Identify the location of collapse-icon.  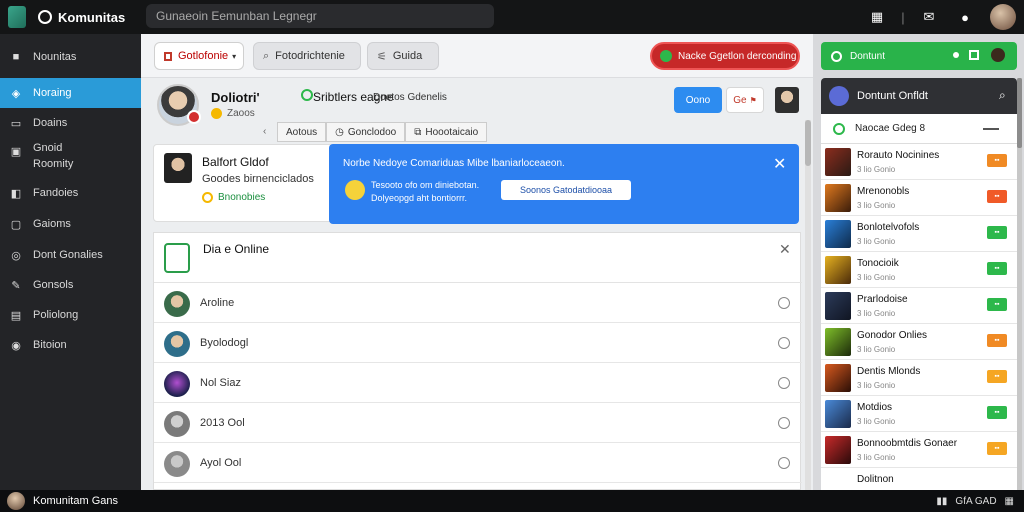
(991, 129).